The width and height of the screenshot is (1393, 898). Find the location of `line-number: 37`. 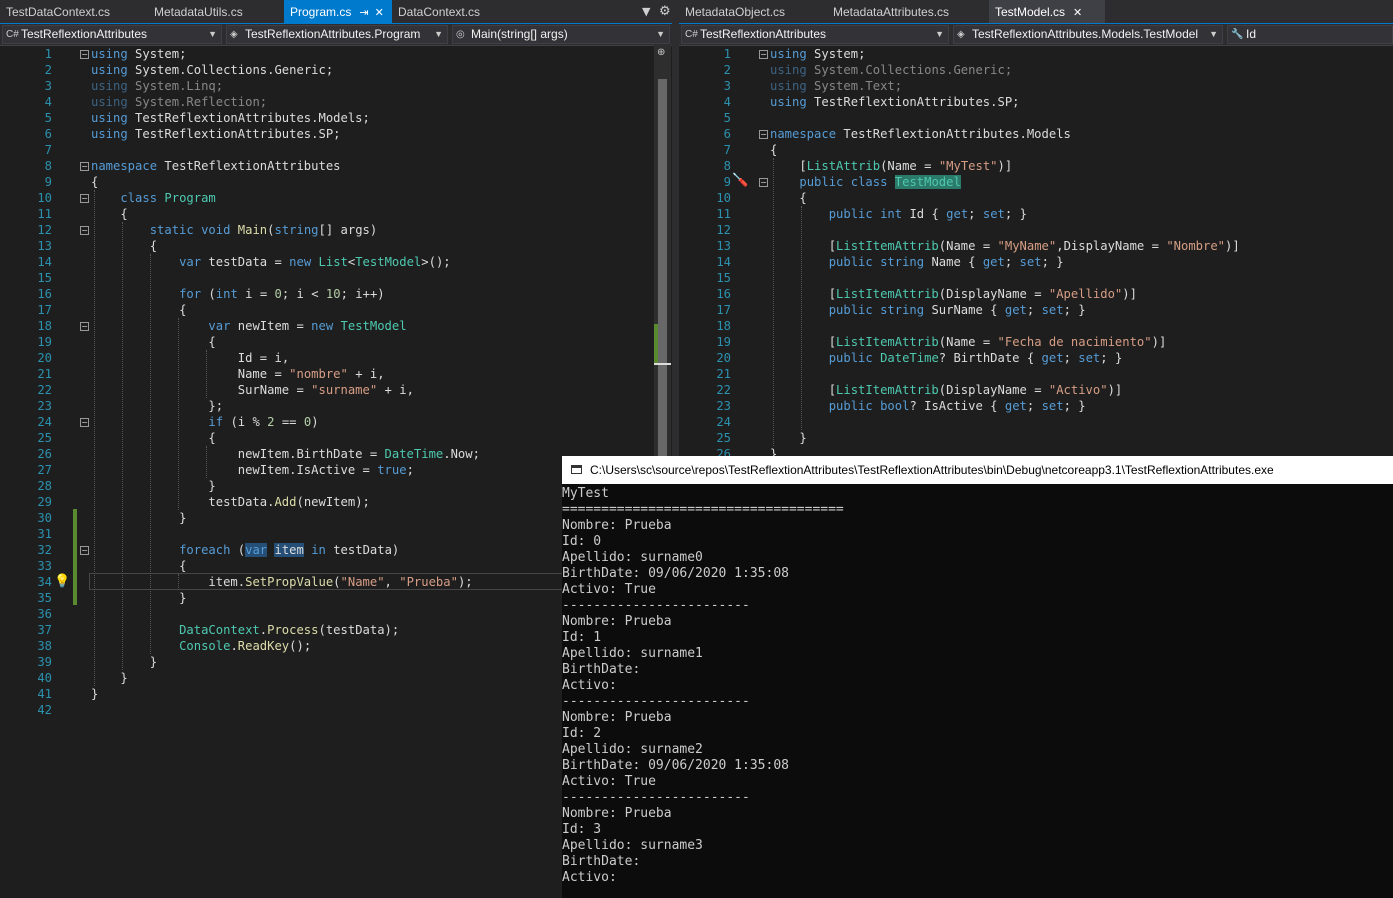

line-number: 37 is located at coordinates (44, 630).